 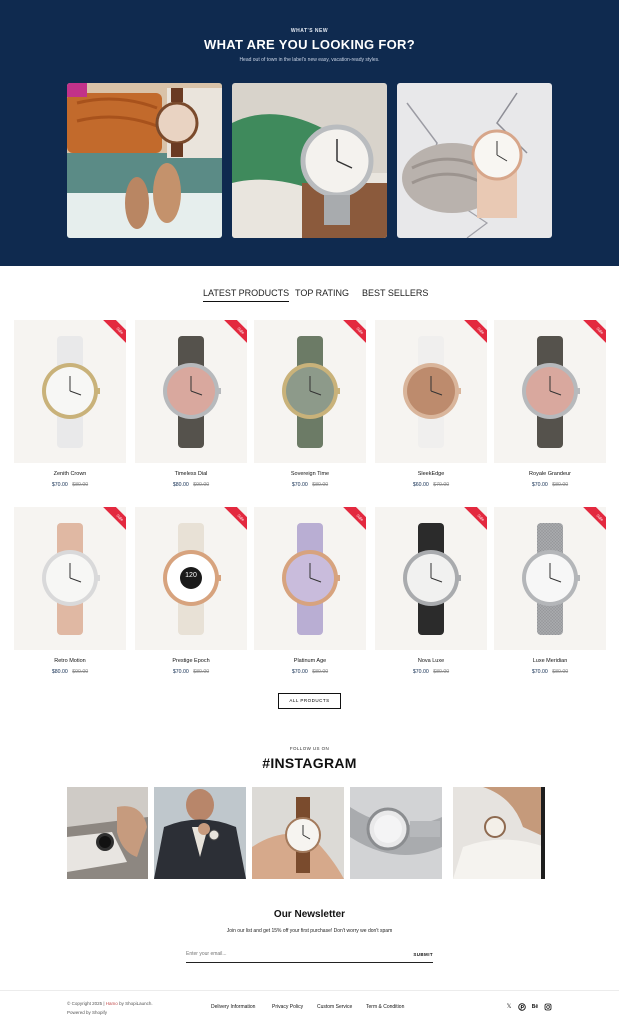 I want to click on tab-best-sellers: BEST SELLERS, so click(x=395, y=294).